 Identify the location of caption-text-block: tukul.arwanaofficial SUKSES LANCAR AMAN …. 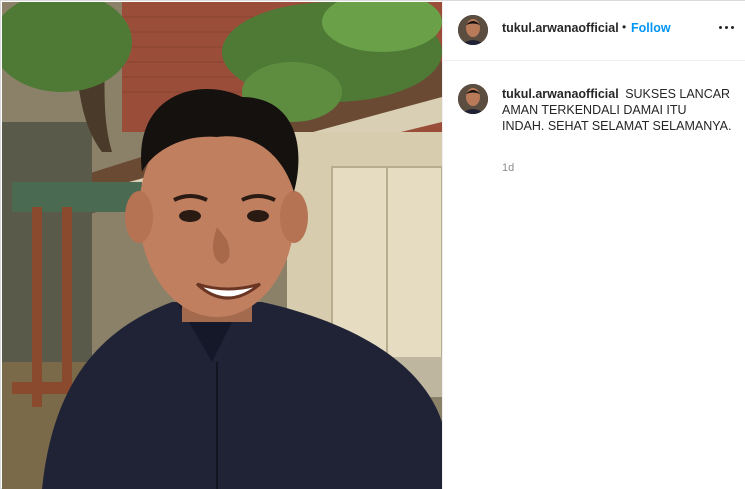
(617, 110).